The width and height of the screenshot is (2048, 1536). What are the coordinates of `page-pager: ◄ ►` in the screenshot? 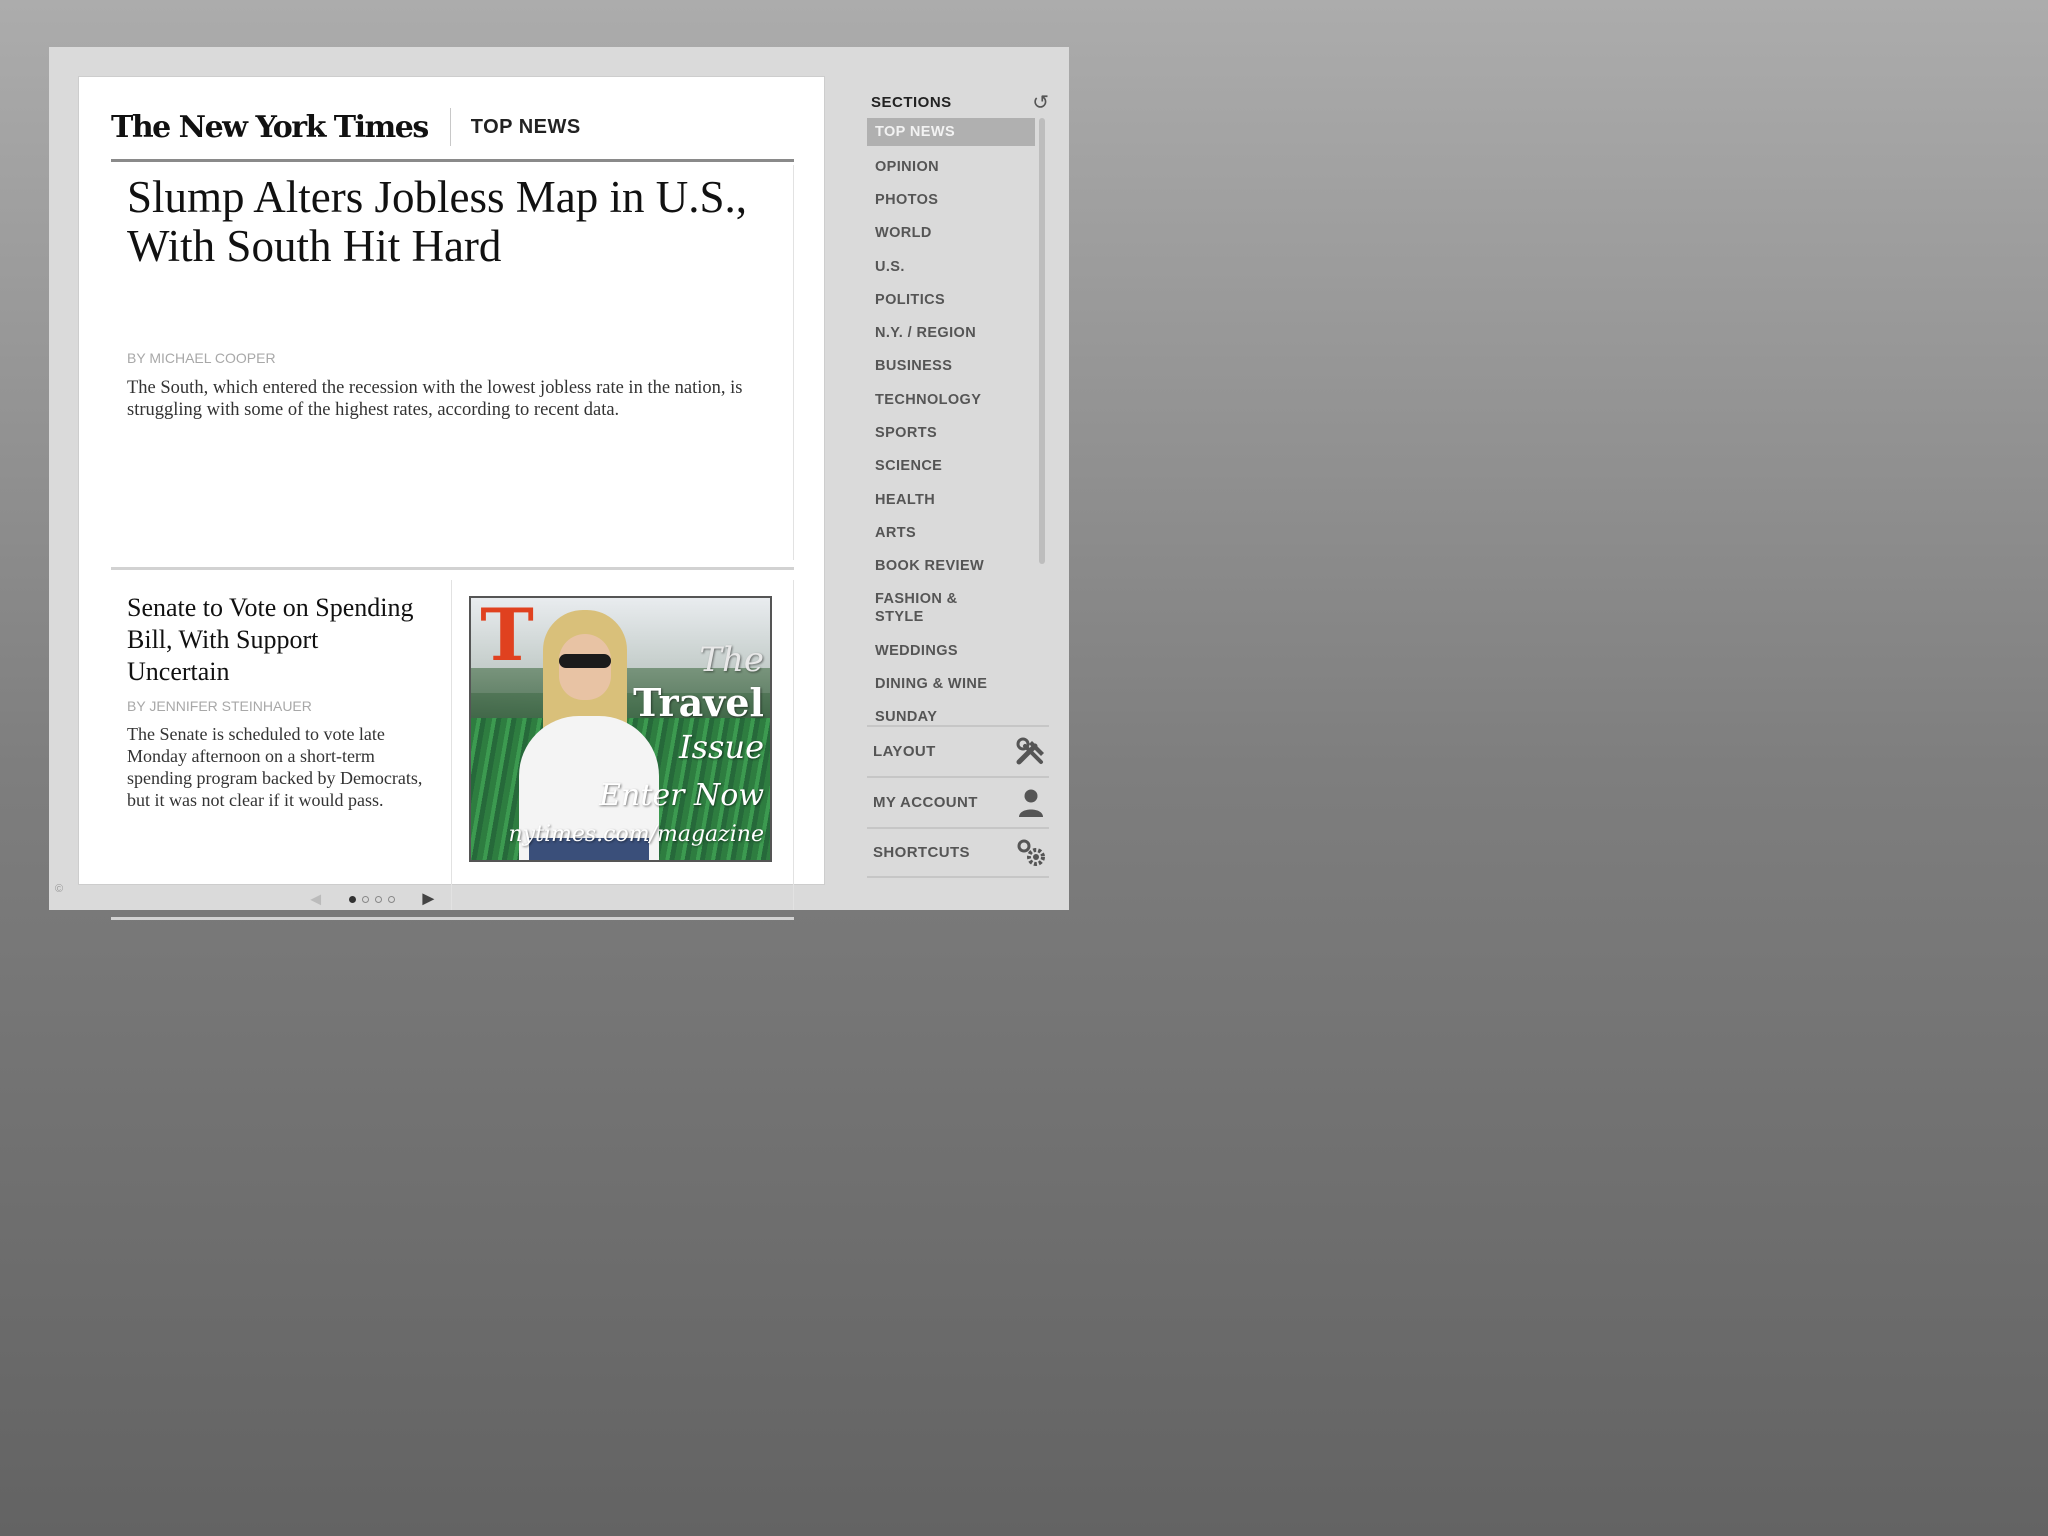 It's located at (373, 899).